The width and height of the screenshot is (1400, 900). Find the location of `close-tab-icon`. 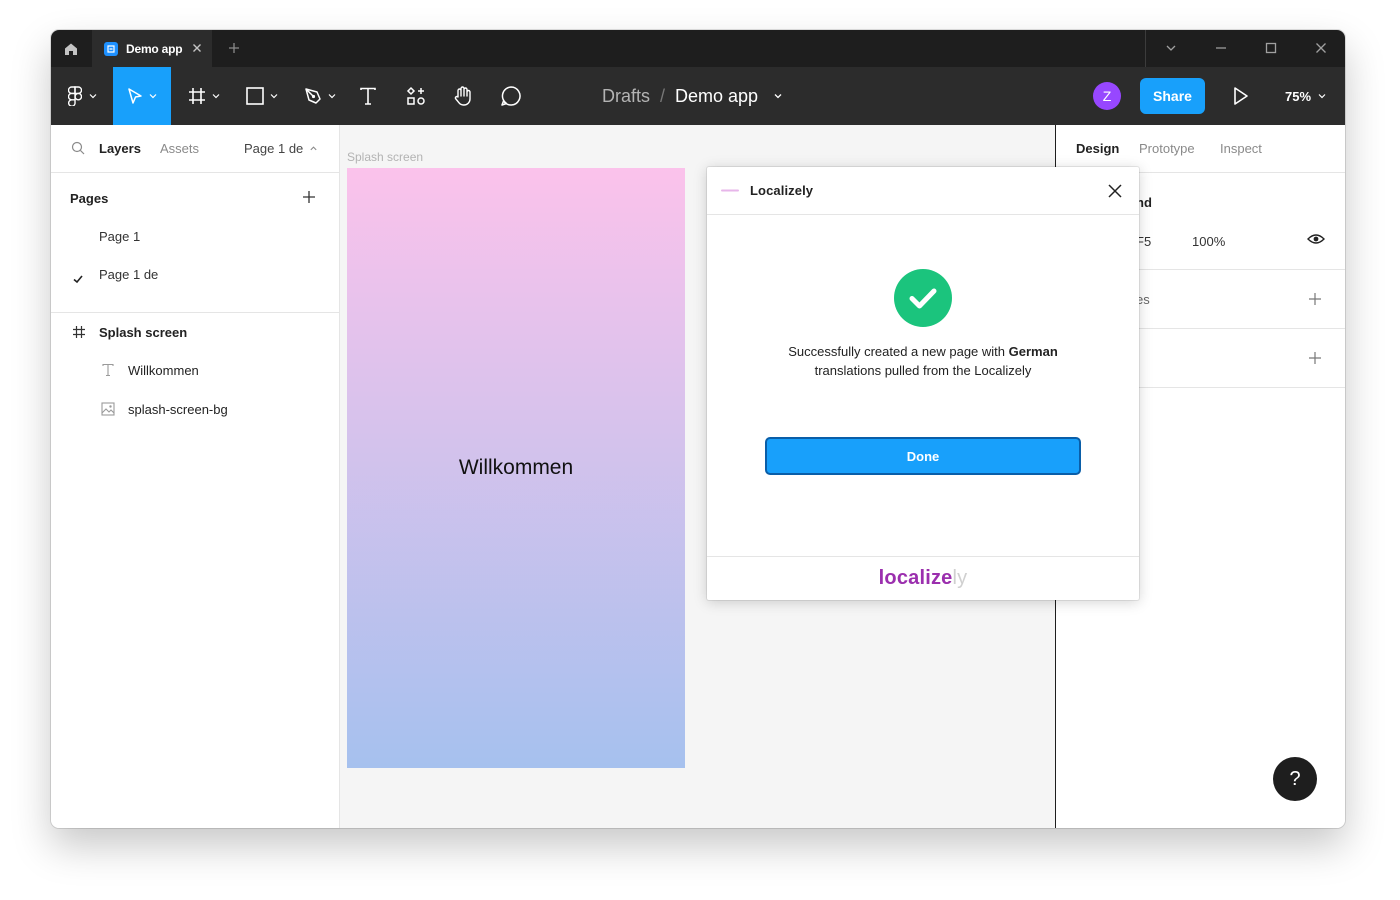

close-tab-icon is located at coordinates (197, 48).